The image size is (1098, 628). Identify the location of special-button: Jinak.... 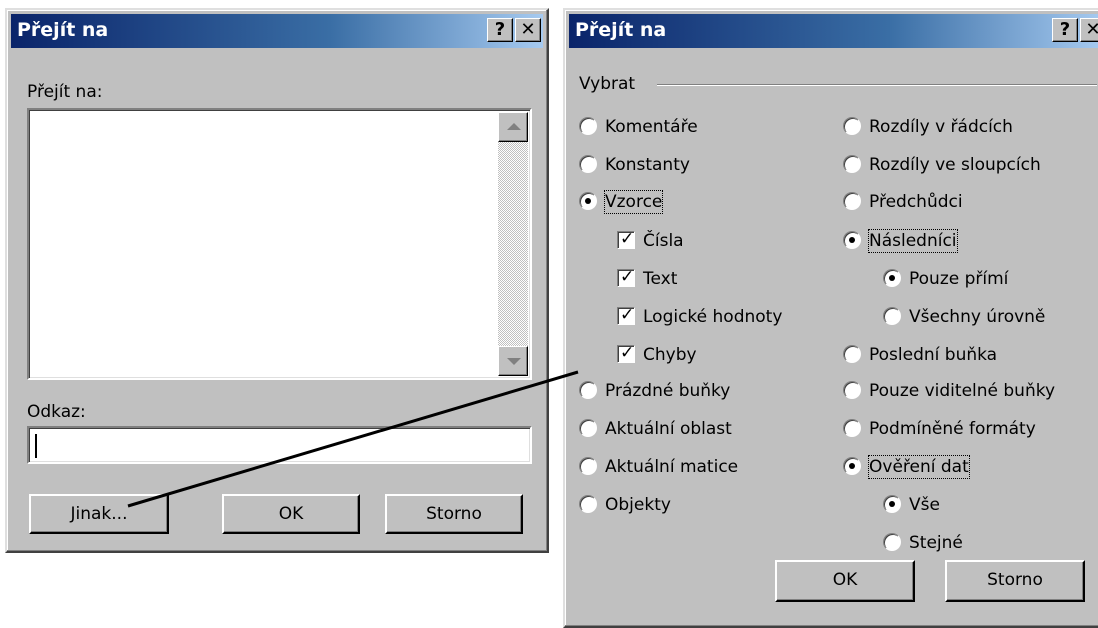
(99, 514).